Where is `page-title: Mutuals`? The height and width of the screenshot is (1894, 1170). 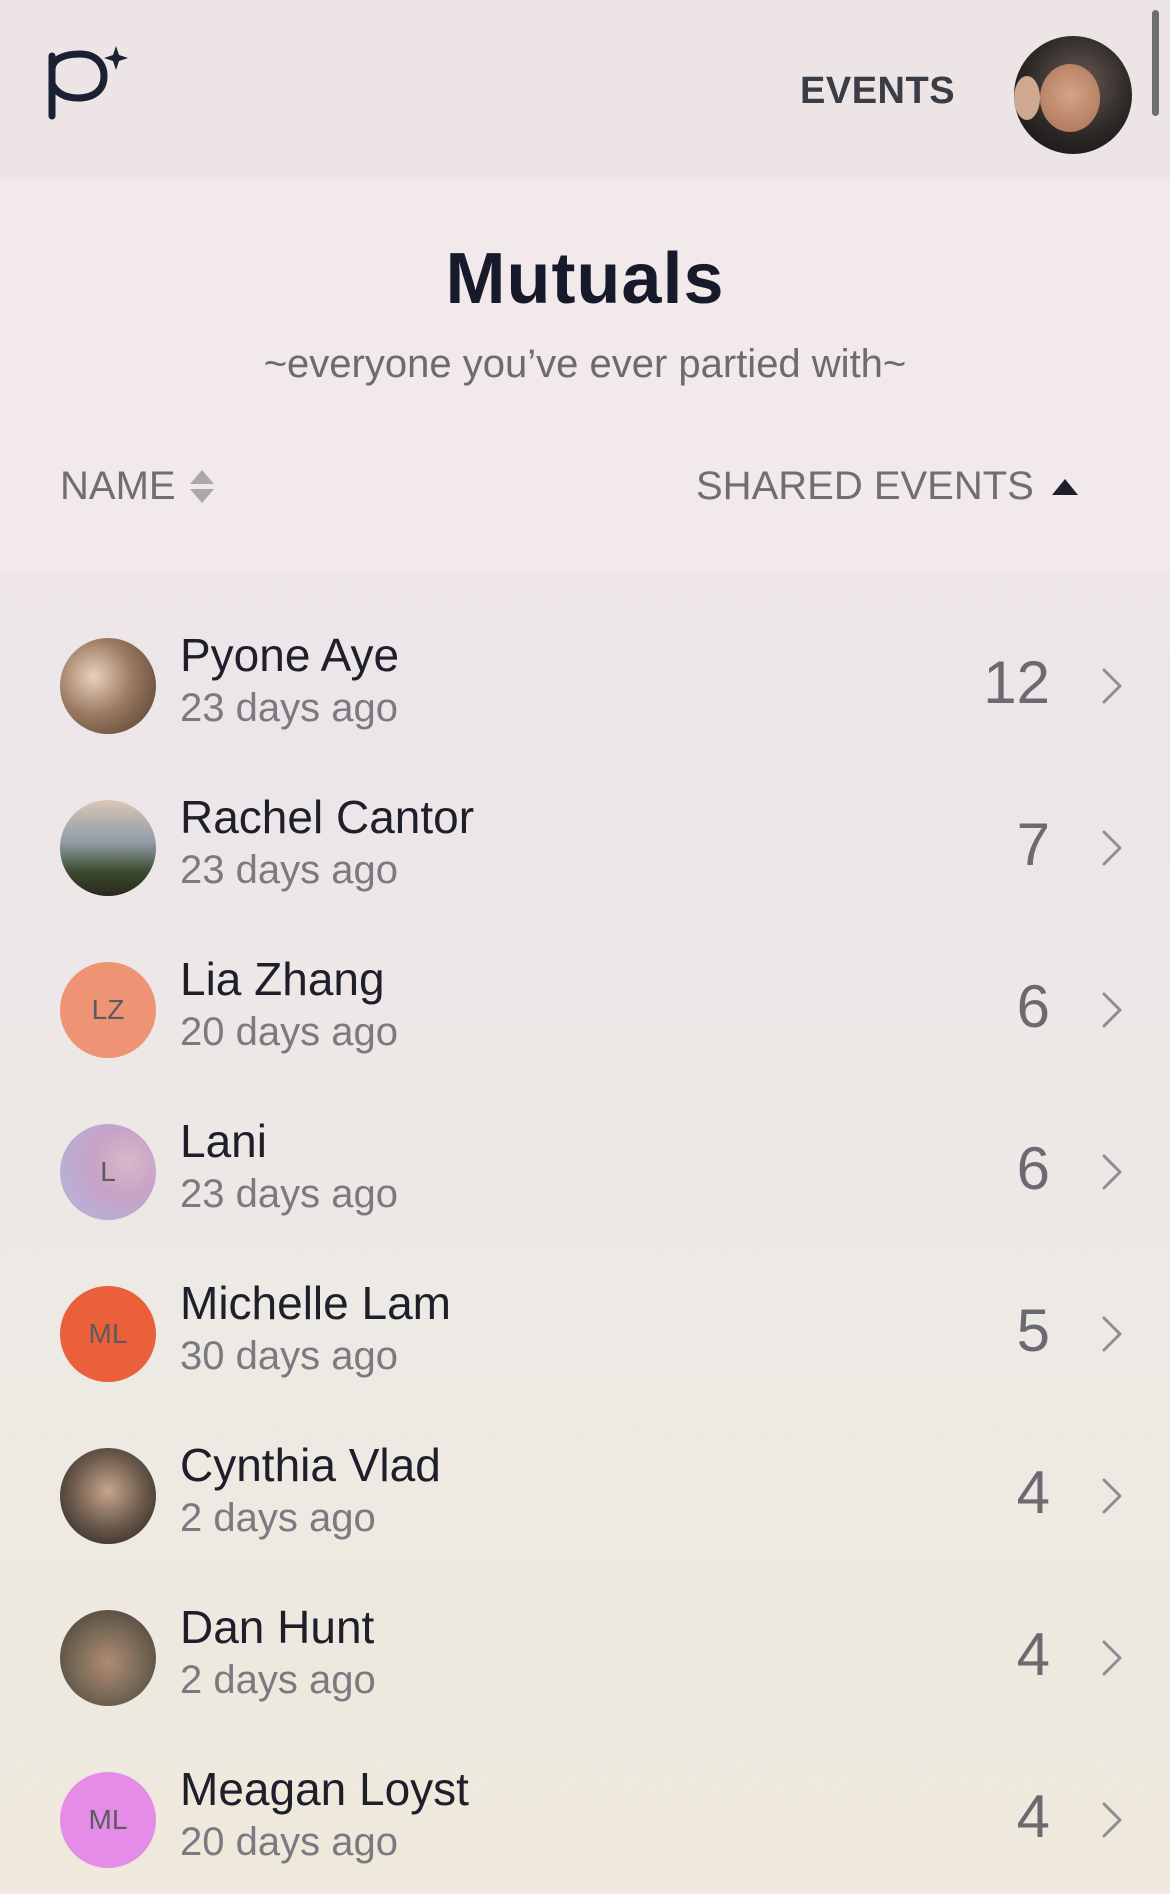 page-title: Mutuals is located at coordinates (585, 279).